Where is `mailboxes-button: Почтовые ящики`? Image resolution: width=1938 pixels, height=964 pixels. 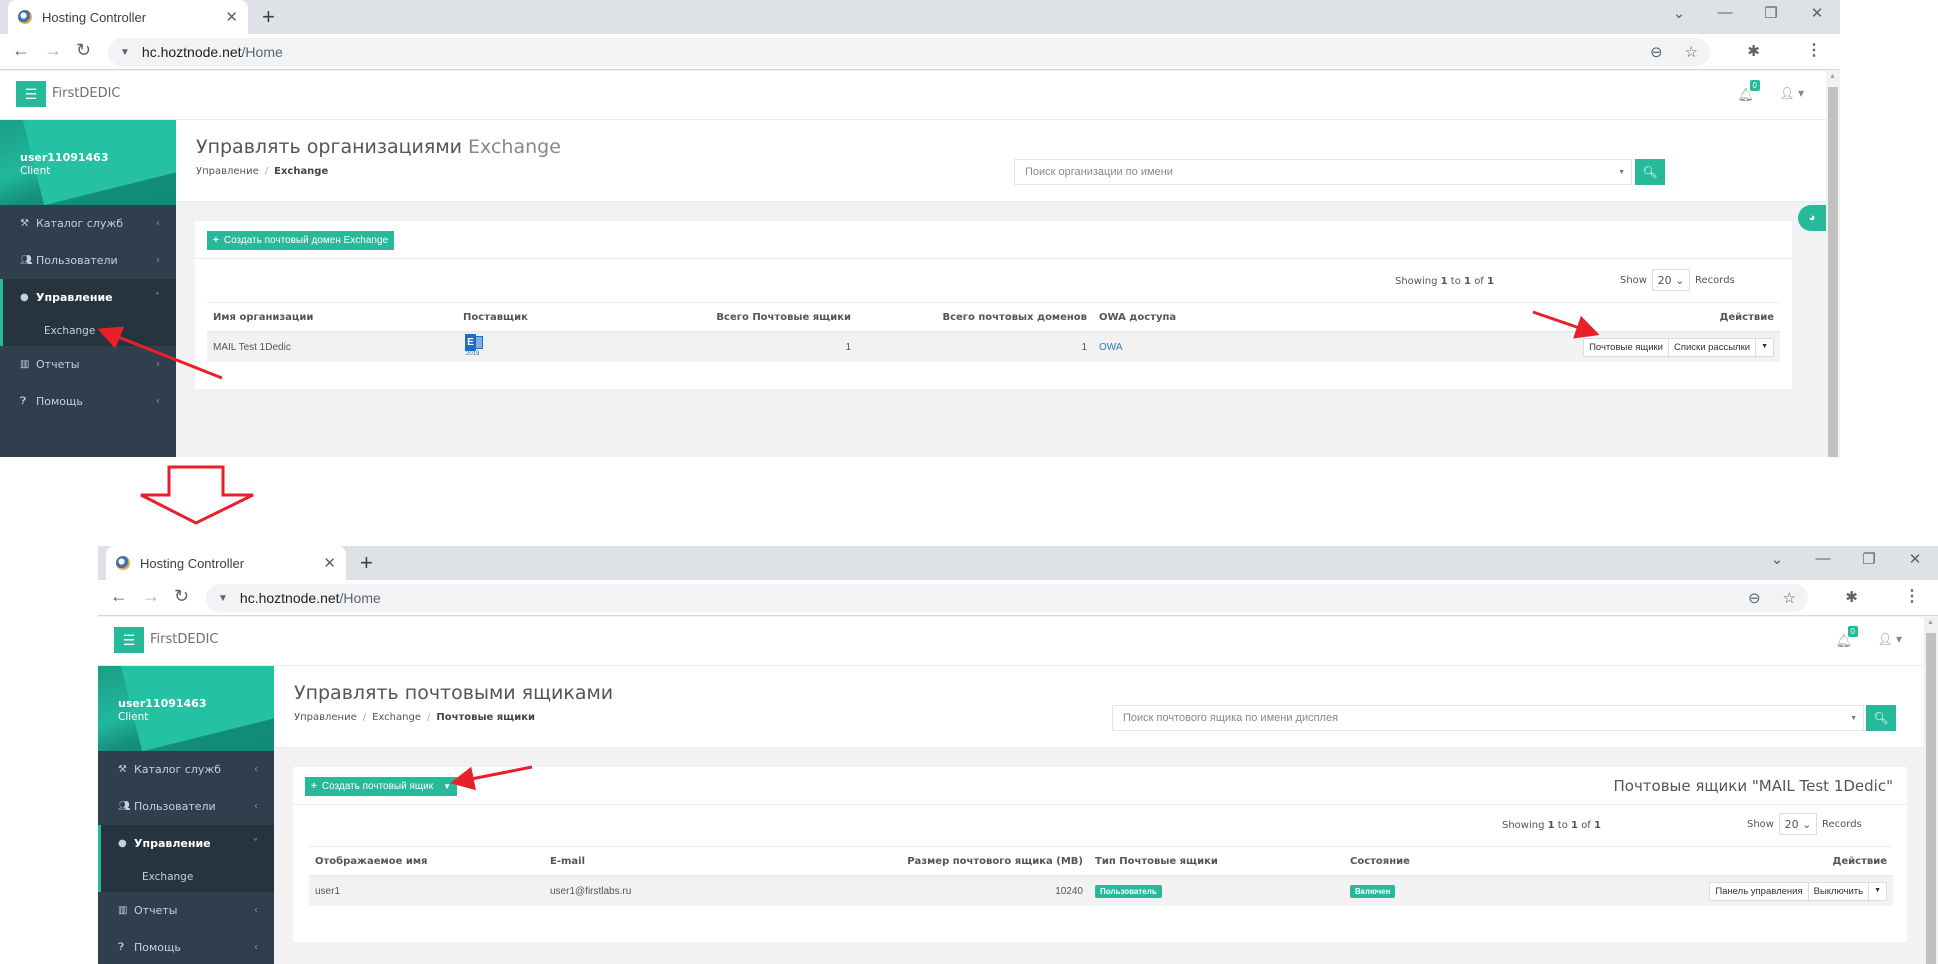
mailboxes-button: Почтовые ящики is located at coordinates (1626, 347).